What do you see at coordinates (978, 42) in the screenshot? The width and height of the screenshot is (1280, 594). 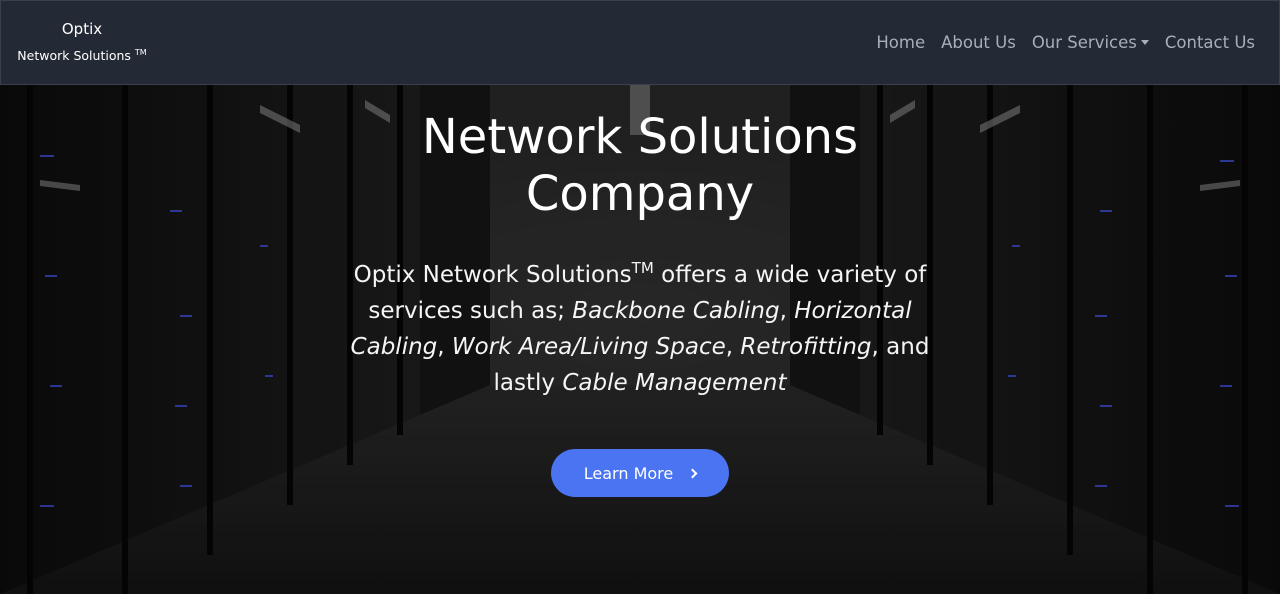 I see `nav-about-link: About Us` at bounding box center [978, 42].